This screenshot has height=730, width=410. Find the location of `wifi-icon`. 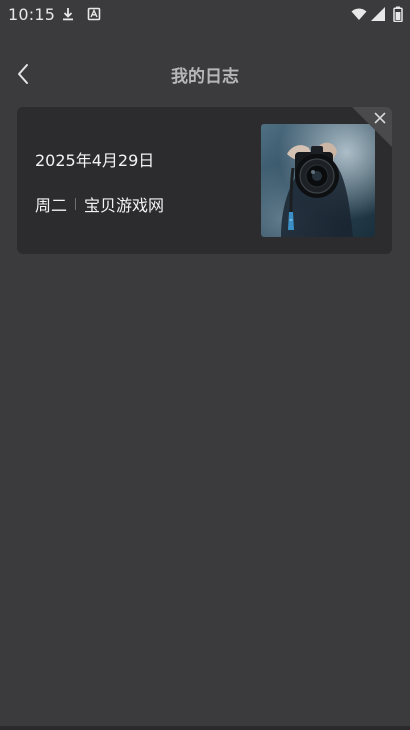

wifi-icon is located at coordinates (359, 14).